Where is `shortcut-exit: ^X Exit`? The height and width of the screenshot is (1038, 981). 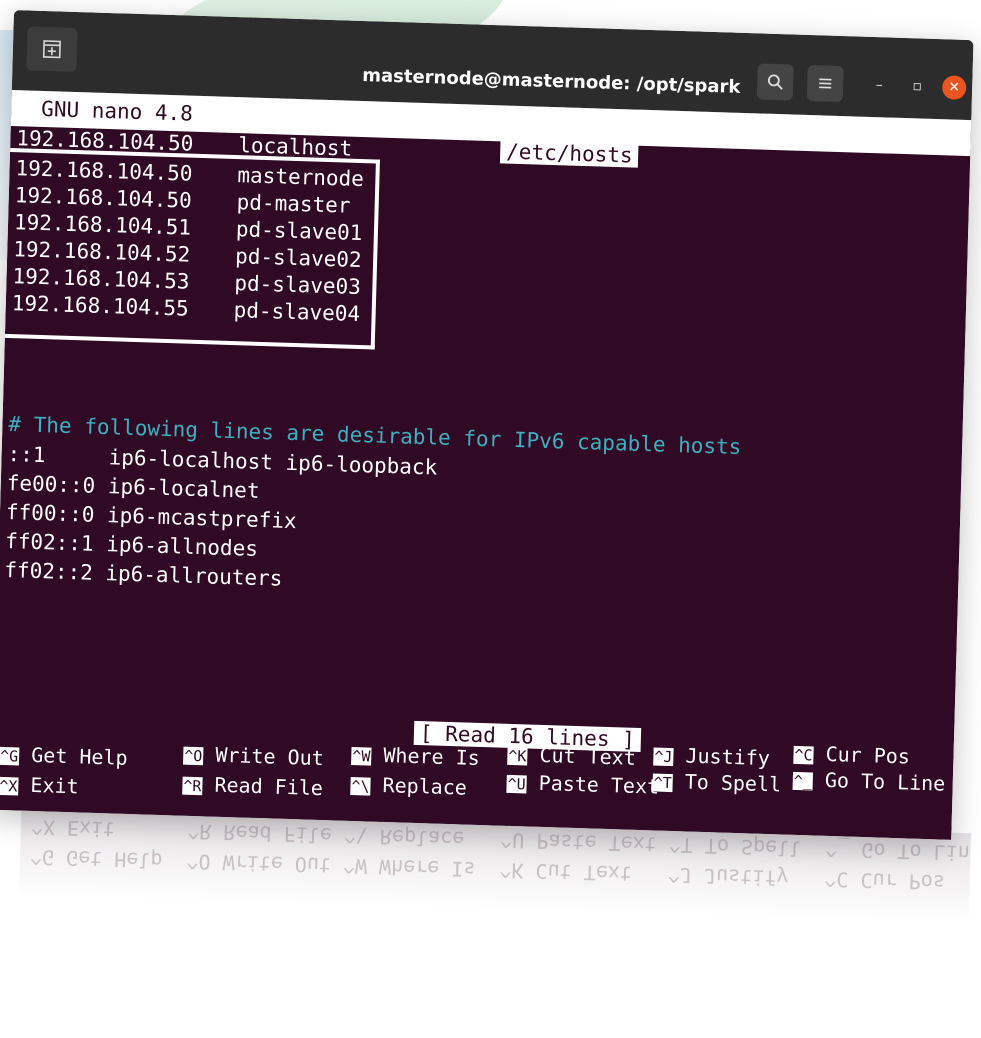
shortcut-exit: ^X Exit is located at coordinates (39, 785).